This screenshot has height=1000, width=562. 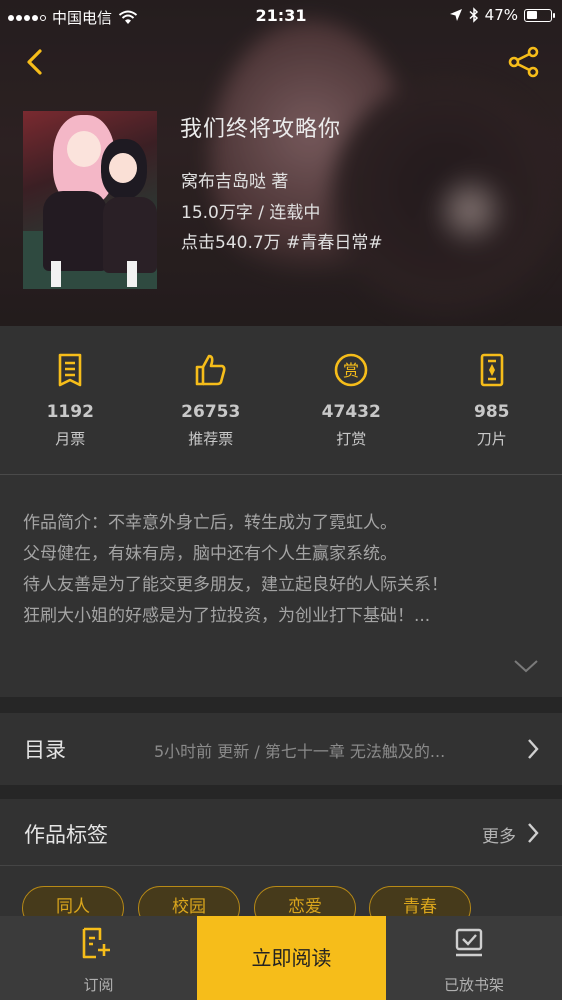 What do you see at coordinates (211, 412) in the screenshot?
I see `stat-value: 26753` at bounding box center [211, 412].